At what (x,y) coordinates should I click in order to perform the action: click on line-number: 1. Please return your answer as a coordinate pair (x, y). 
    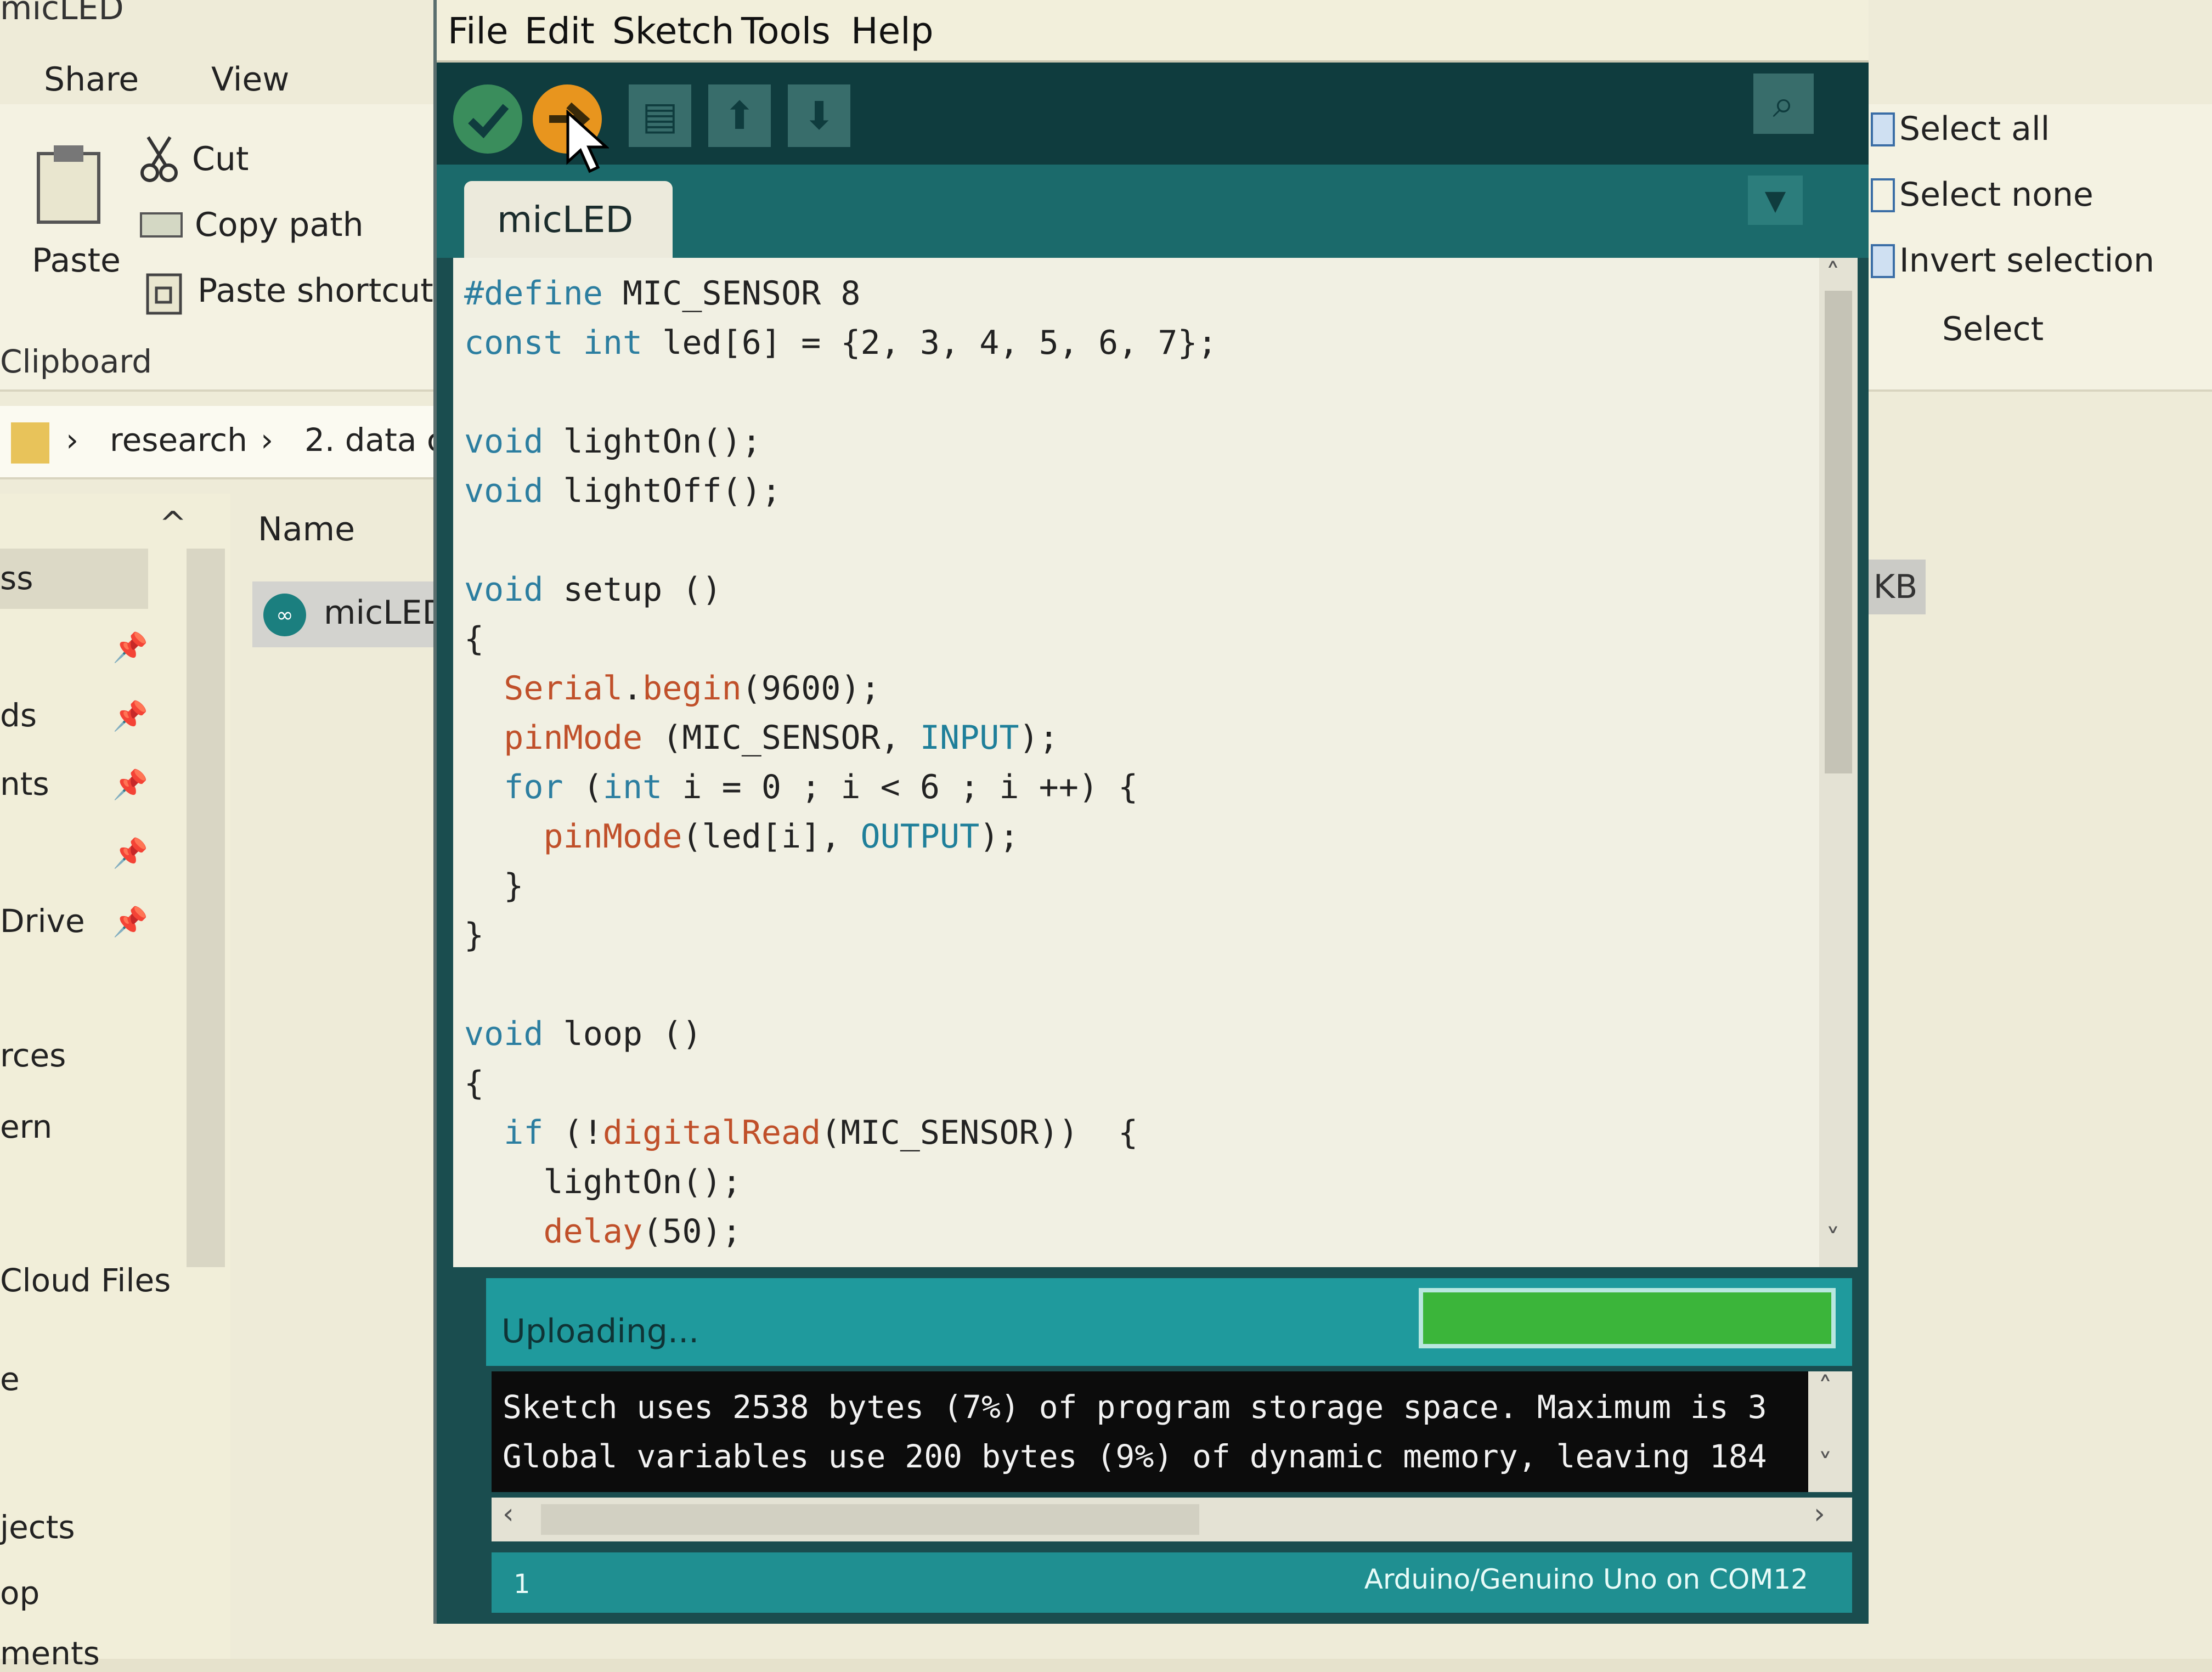
    Looking at the image, I should click on (522, 1584).